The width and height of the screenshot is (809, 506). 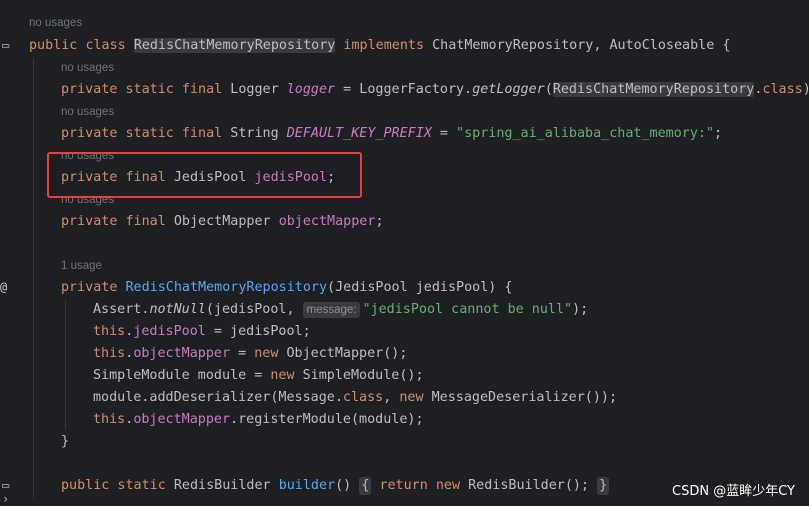 I want to click on params: (JedisPool jedisPool) {, so click(x=420, y=287).